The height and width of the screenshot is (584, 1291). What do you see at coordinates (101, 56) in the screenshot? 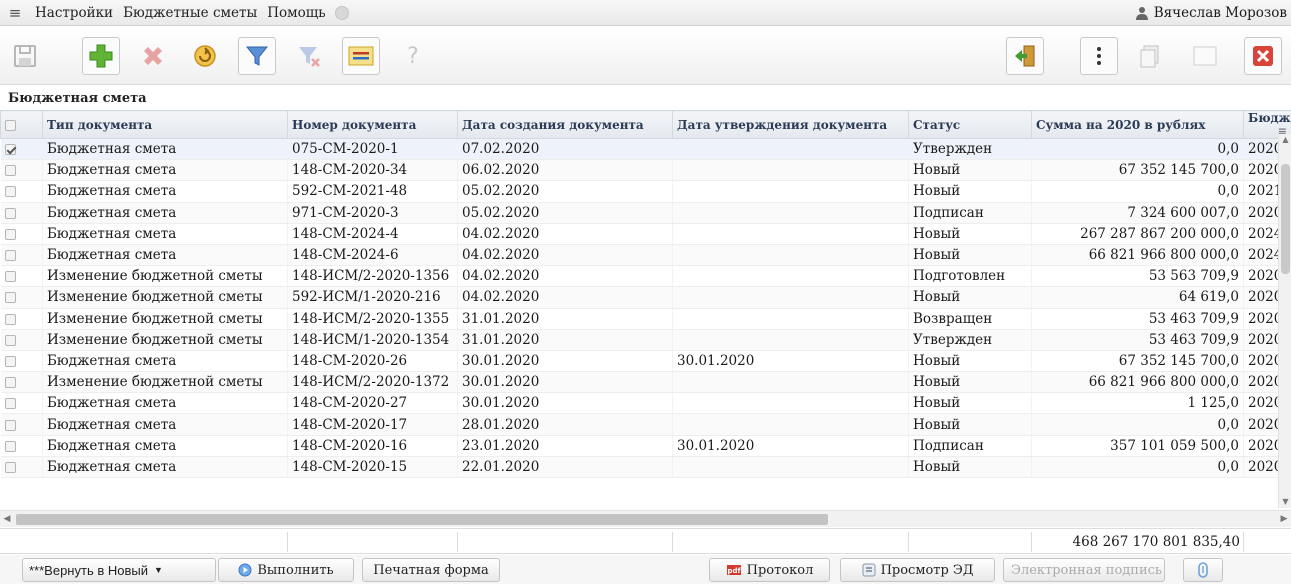
I see `add-icon` at bounding box center [101, 56].